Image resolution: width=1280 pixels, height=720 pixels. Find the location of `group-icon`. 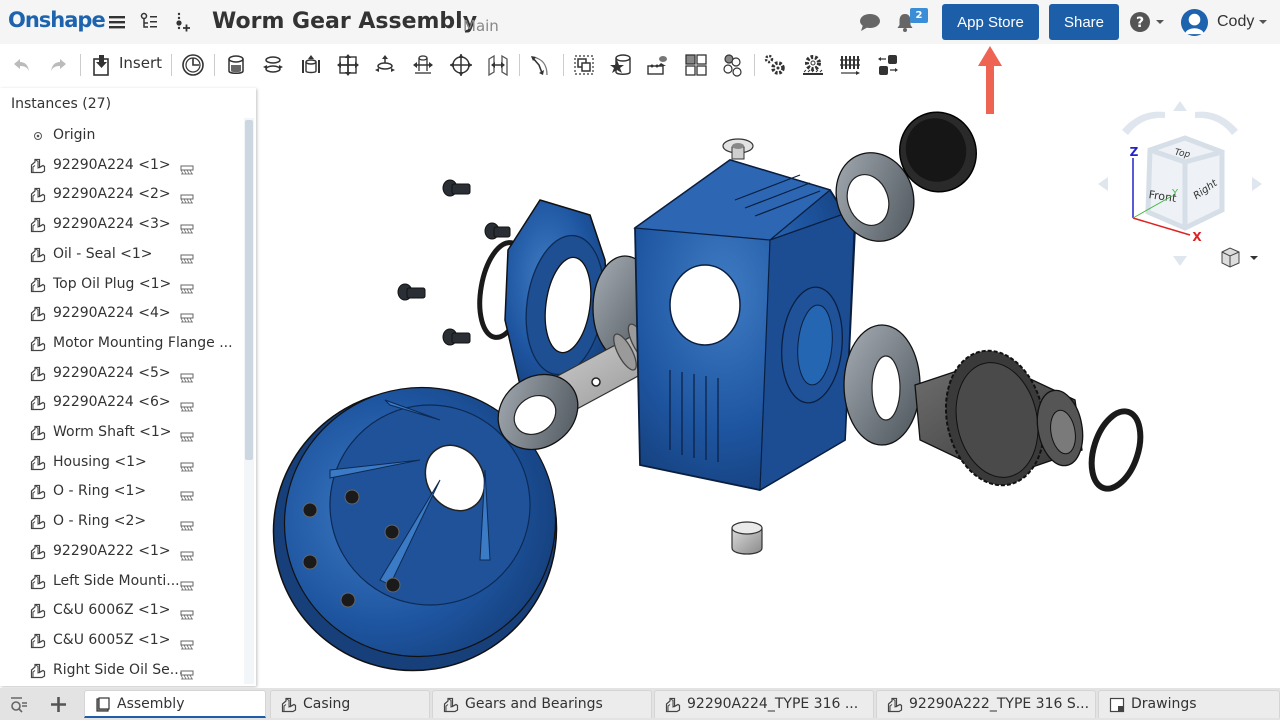

group-icon is located at coordinates (584, 65).